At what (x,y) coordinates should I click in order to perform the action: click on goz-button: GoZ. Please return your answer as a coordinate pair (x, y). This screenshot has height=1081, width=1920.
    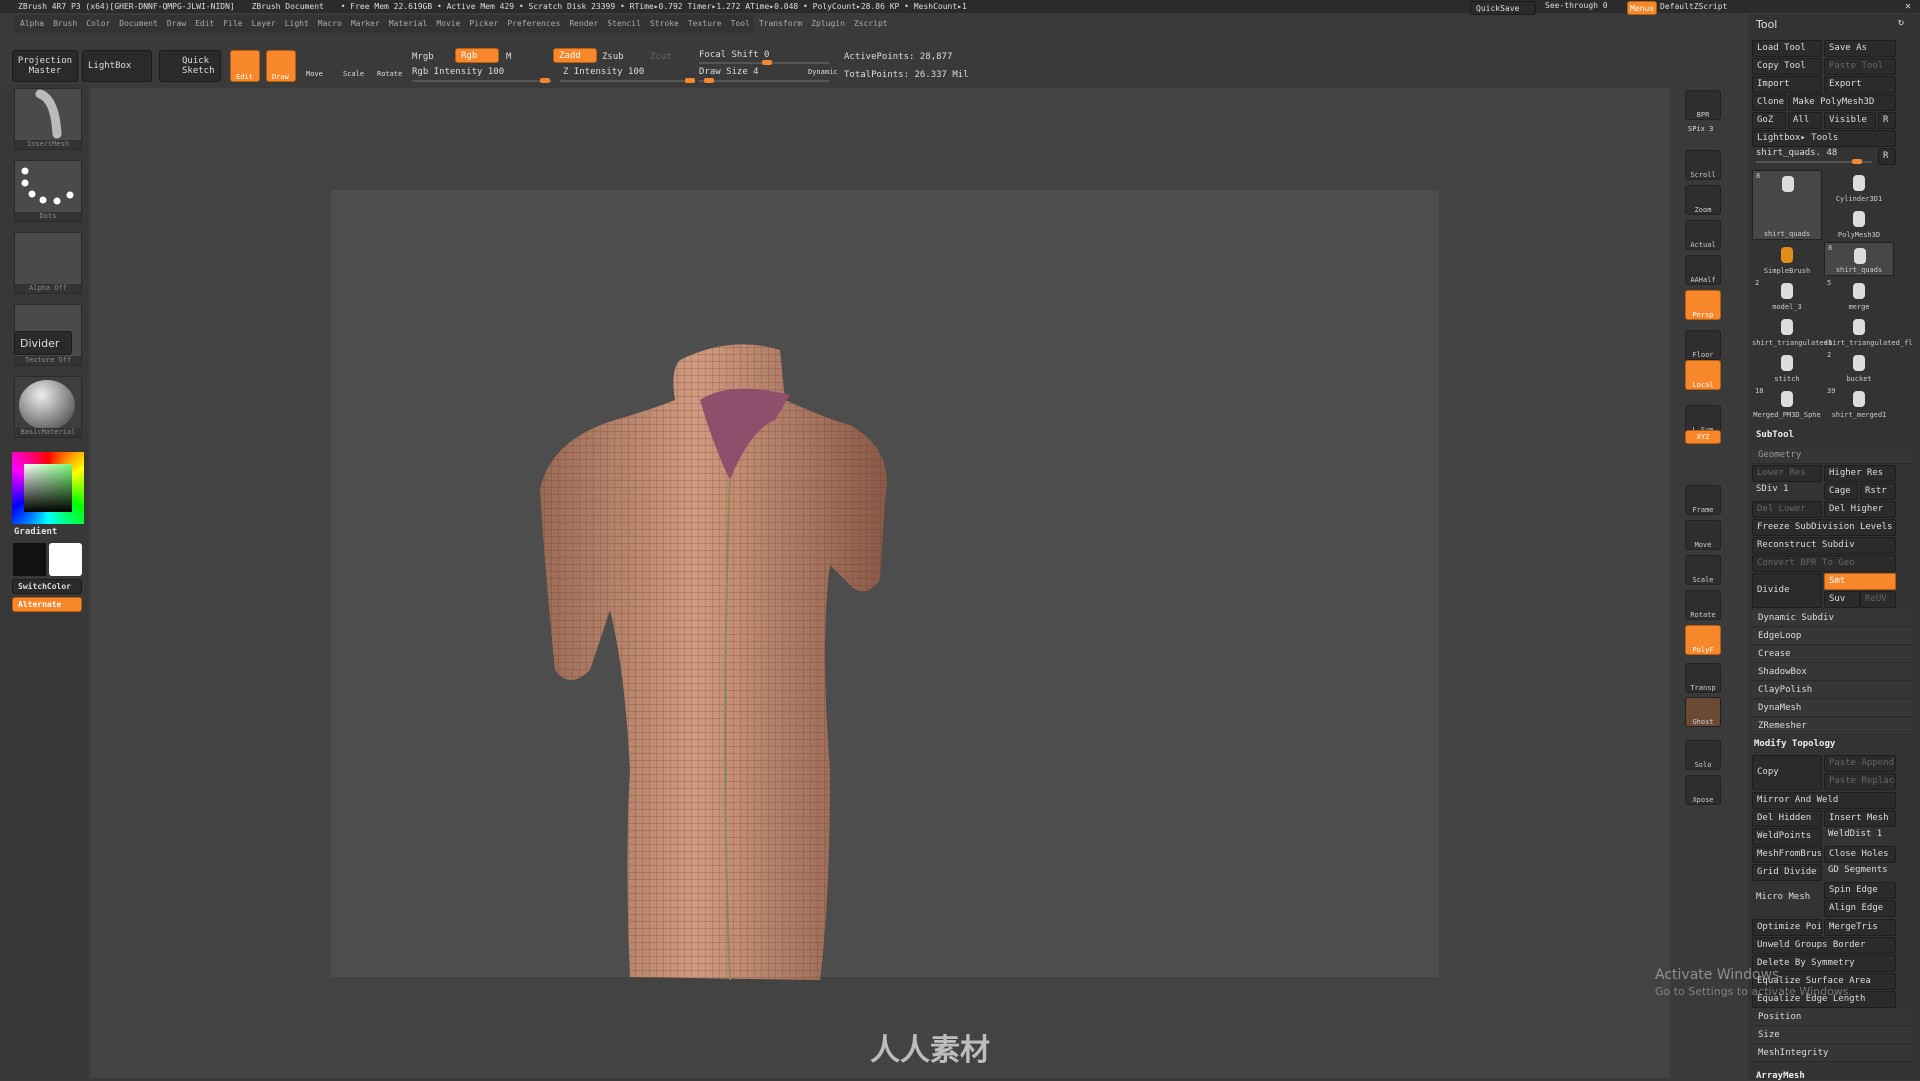
    Looking at the image, I should click on (1769, 120).